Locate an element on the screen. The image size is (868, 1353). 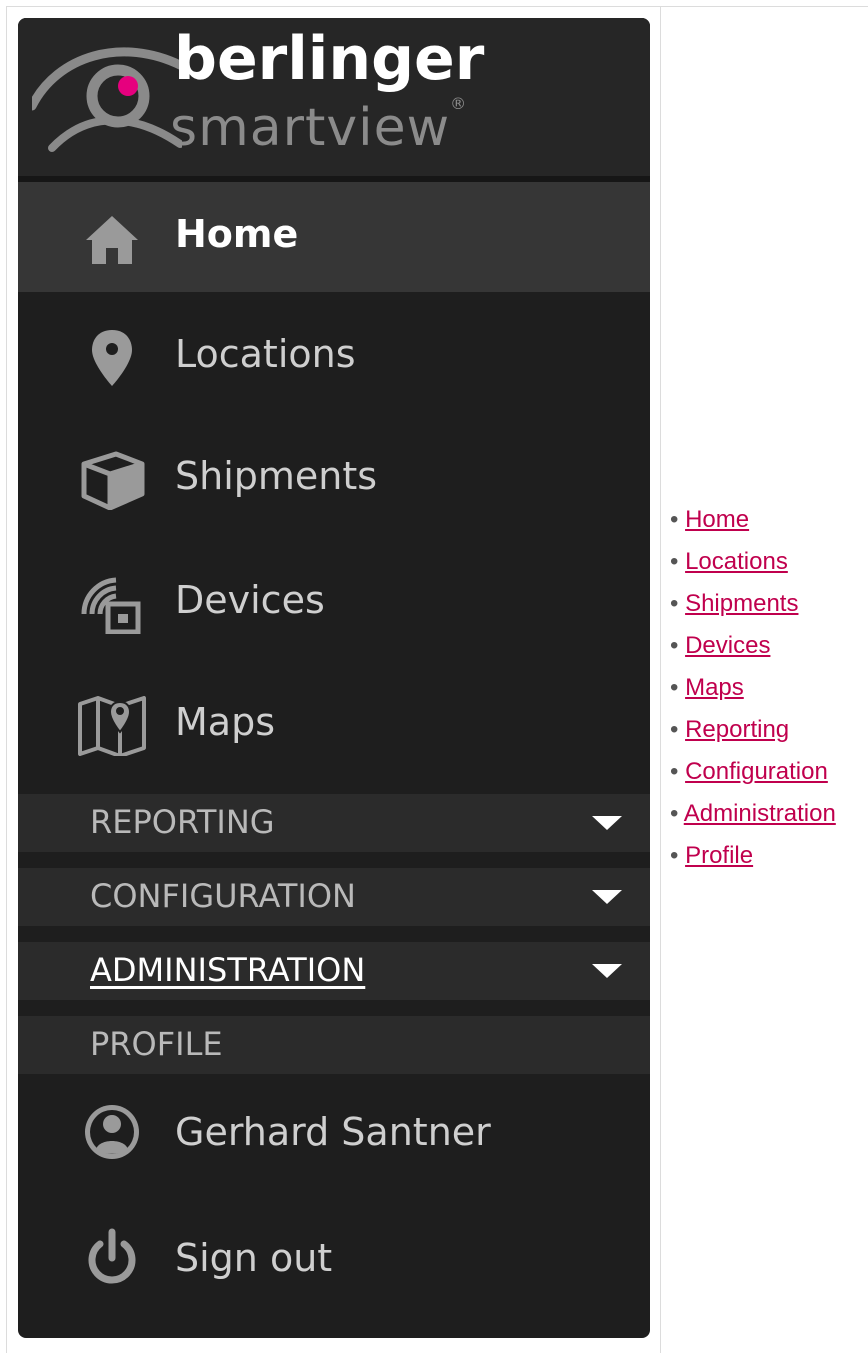
list-item: • Administration is located at coordinates (753, 814).